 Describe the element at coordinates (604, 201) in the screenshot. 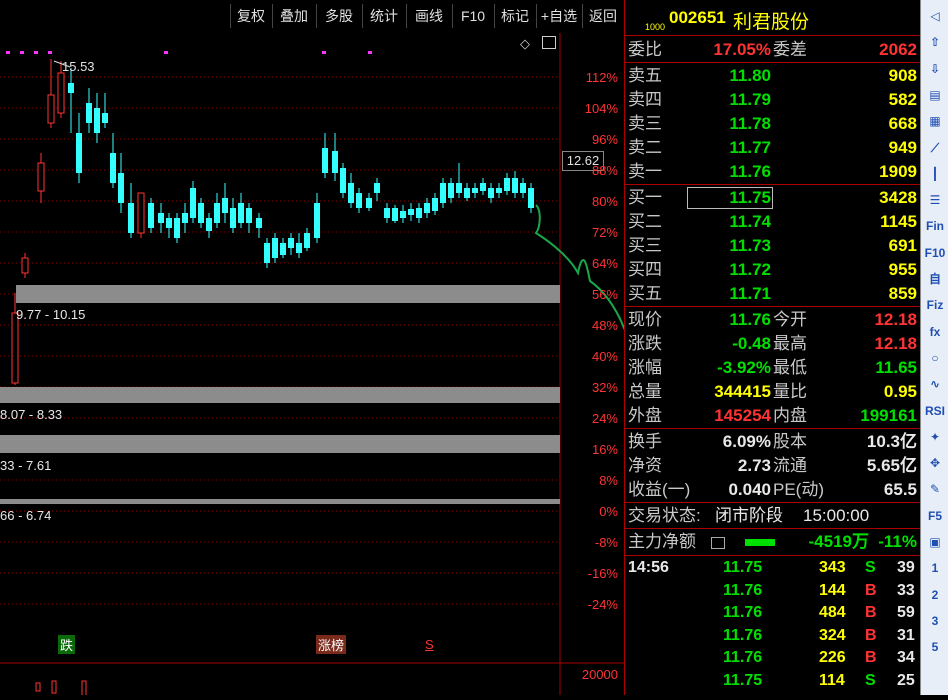

I see `pct-tick-4: 80%` at that location.